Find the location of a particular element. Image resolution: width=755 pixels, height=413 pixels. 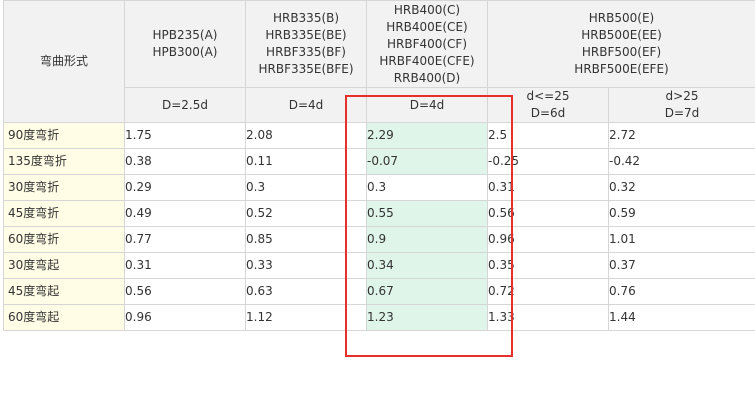

value-cell: 1.75 is located at coordinates (185, 135).